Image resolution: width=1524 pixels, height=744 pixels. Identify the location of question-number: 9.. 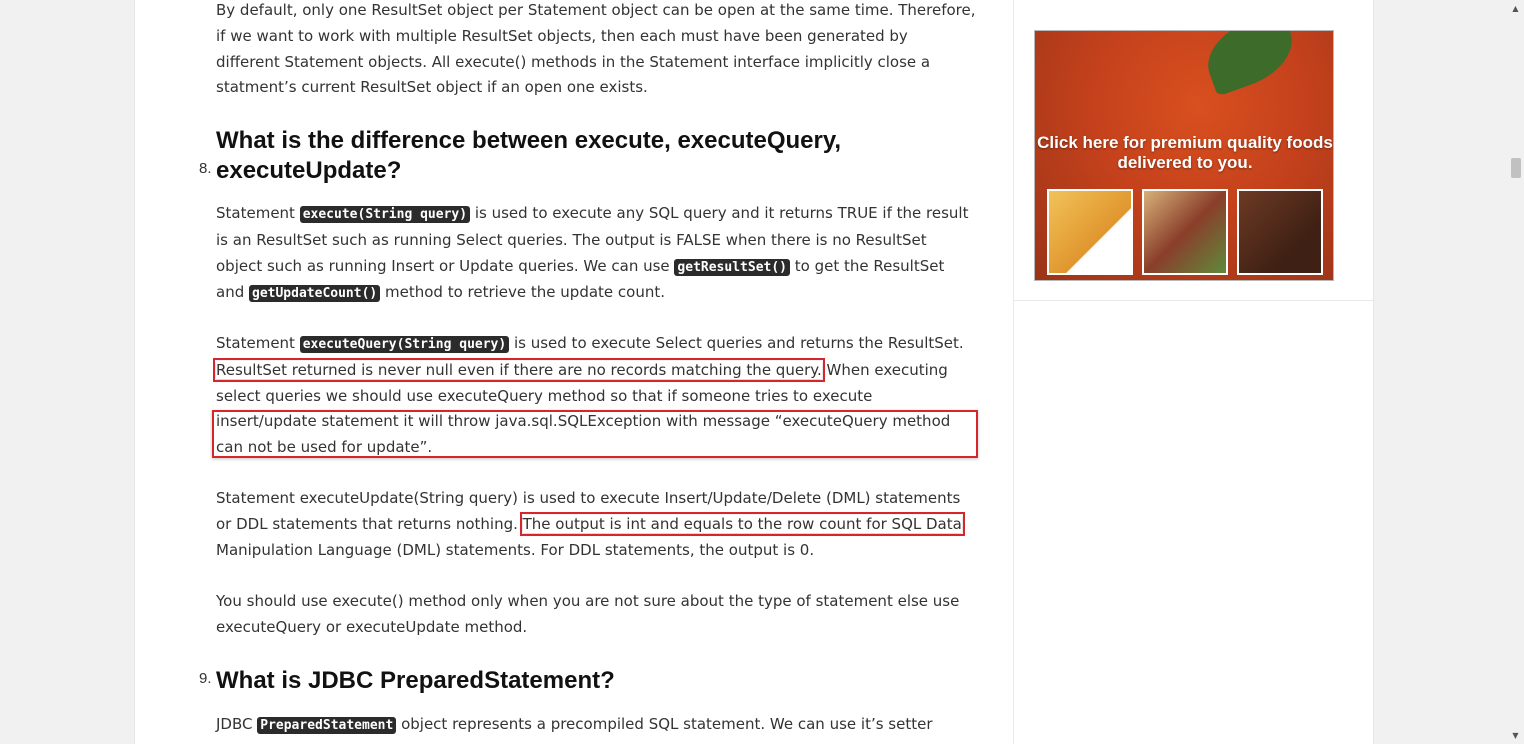
(205, 678).